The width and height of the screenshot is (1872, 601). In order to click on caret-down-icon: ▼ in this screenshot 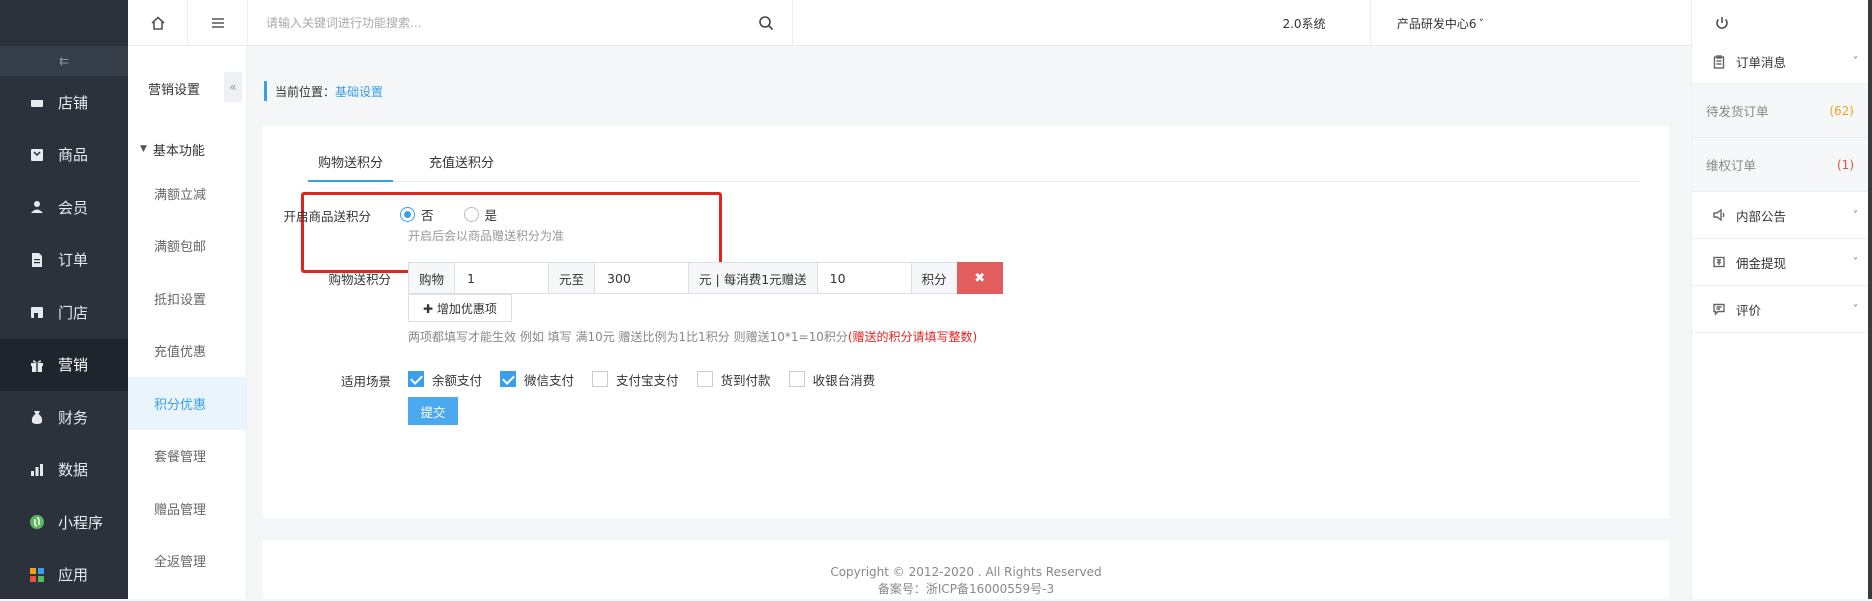, I will do `click(143, 149)`.